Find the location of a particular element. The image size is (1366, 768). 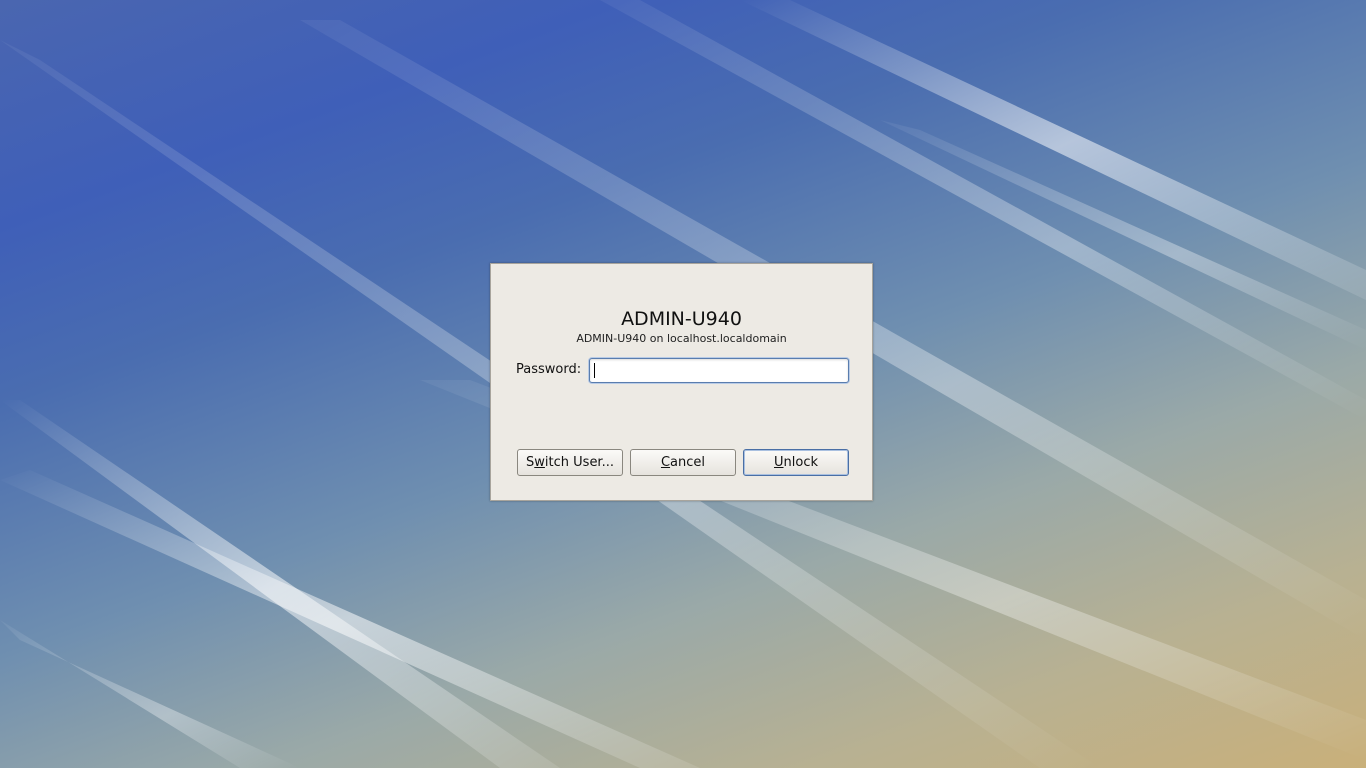

cancel-label-post: ancel is located at coordinates (688, 462).